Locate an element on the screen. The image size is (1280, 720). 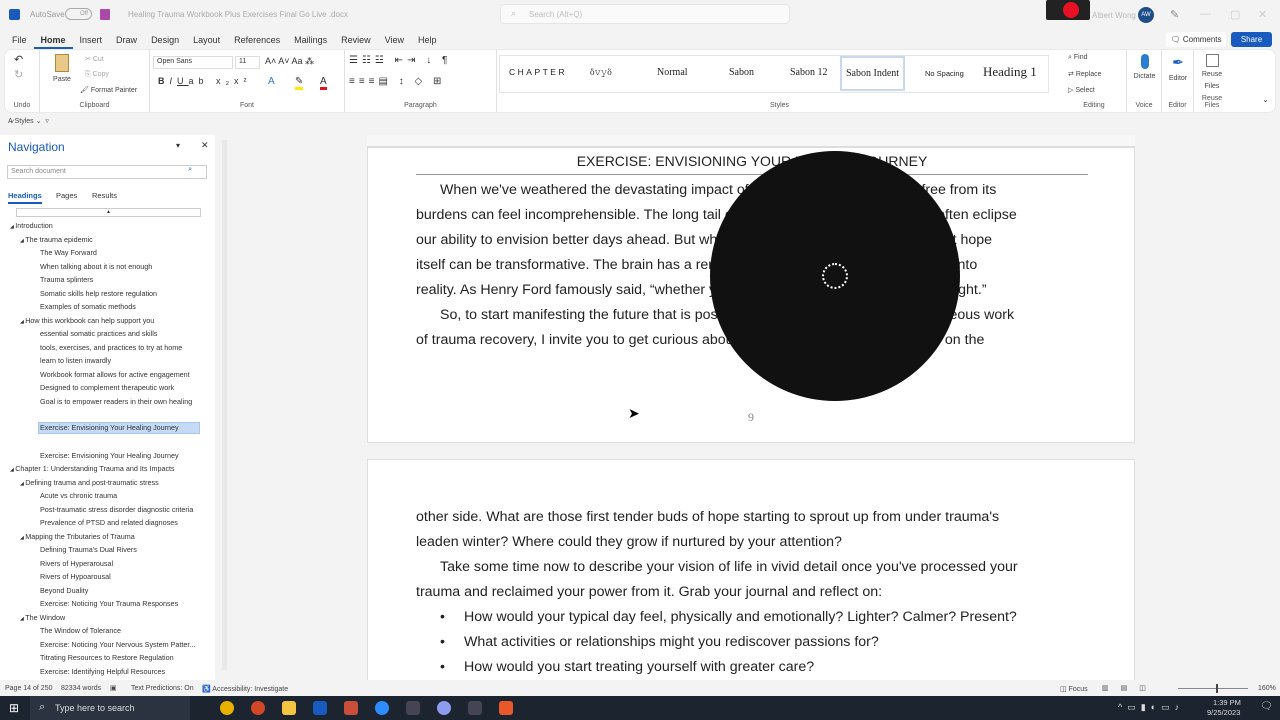
style-normal: Normal is located at coordinates (672, 72).